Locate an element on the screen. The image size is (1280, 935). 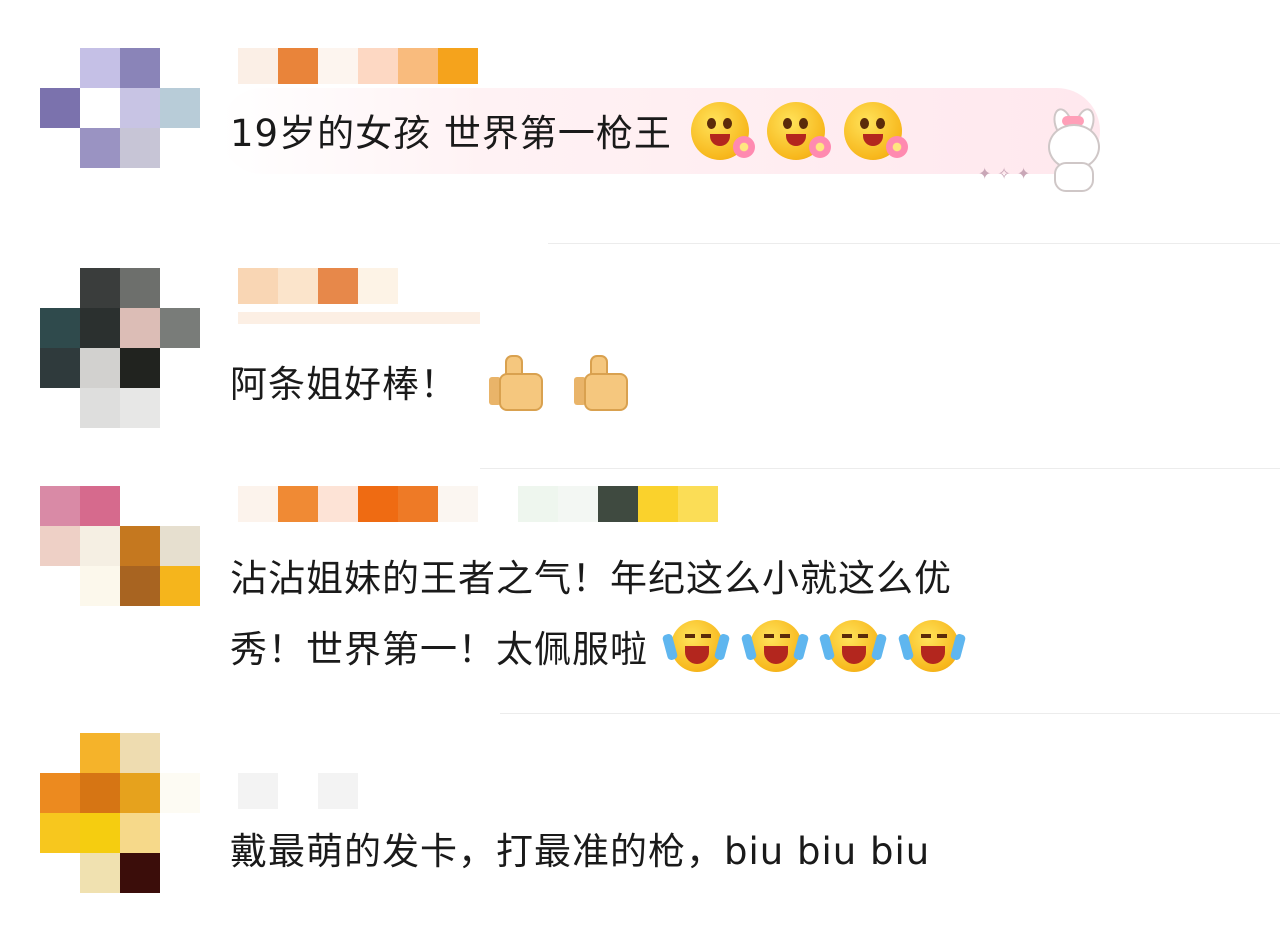
sparkle-decoration-icon: ✦✧✦ is located at coordinates (1007, 173).